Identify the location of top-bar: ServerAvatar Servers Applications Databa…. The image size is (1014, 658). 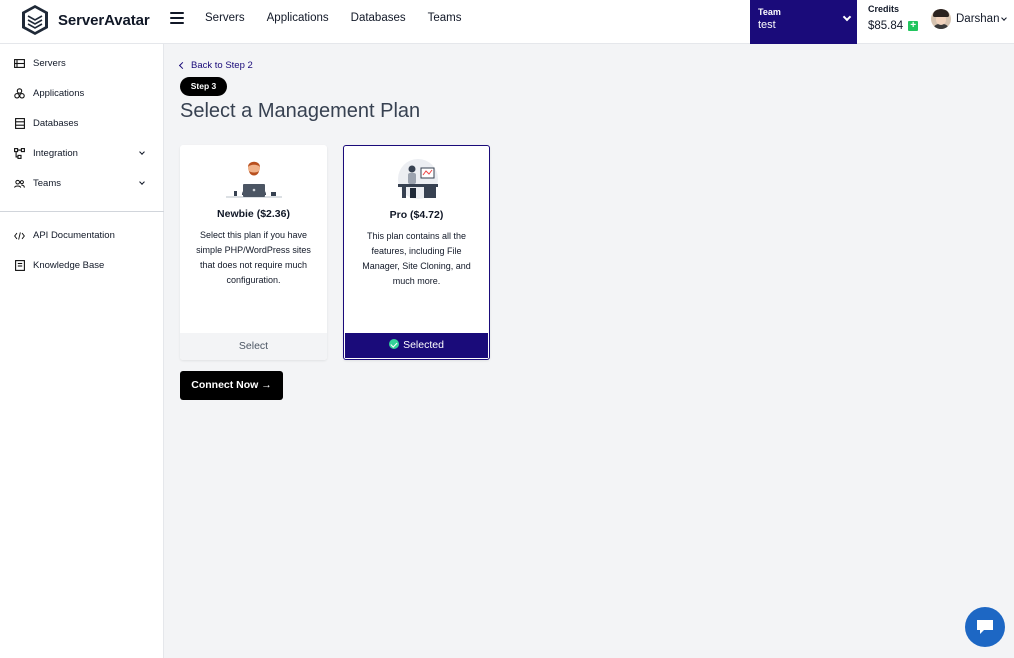
(507, 22).